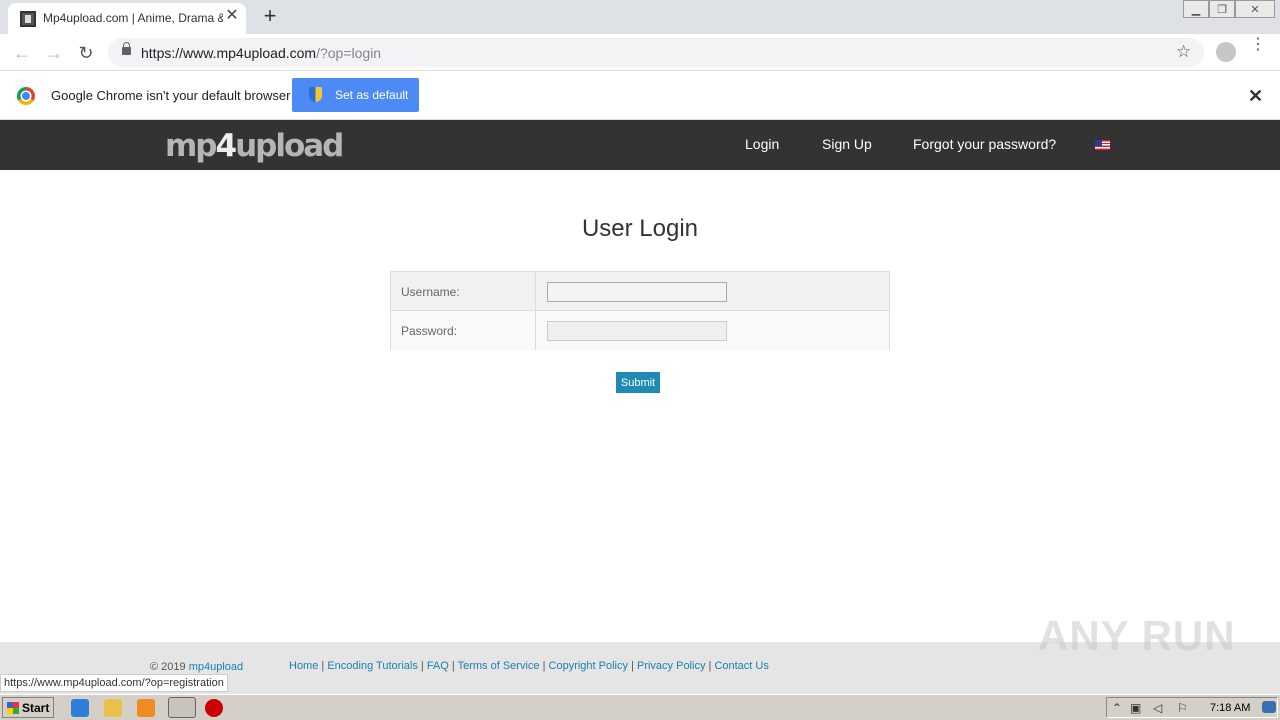 Image resolution: width=1280 pixels, height=720 pixels. Describe the element at coordinates (430, 292) in the screenshot. I see `username-label: Username:` at that location.